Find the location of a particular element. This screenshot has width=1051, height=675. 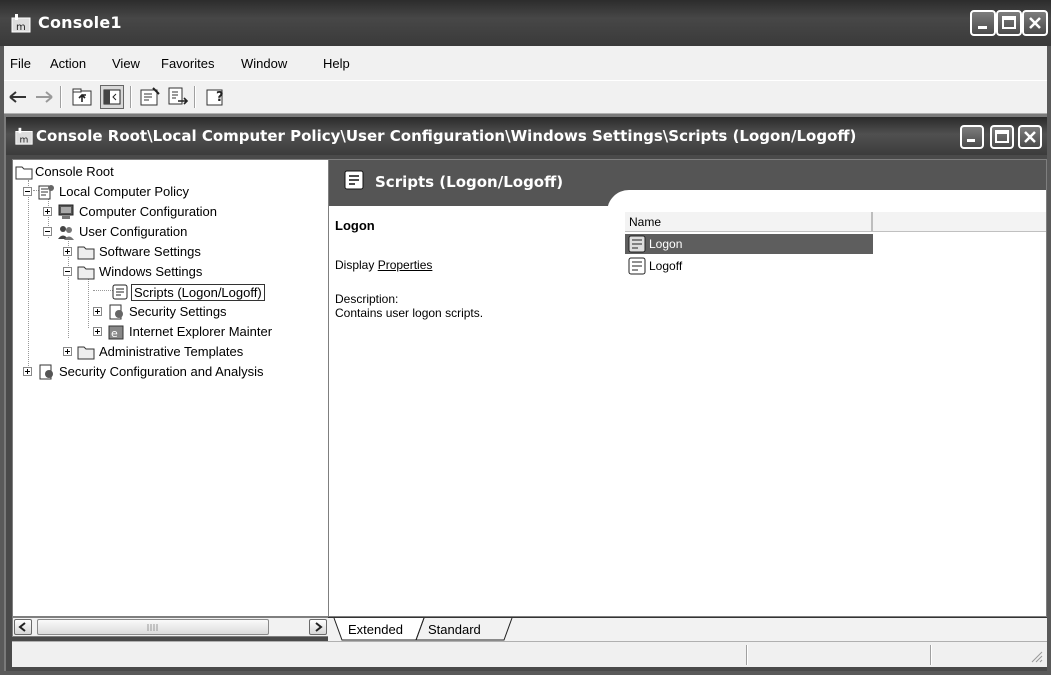

menu-bar: File Action View Favorites Window Help is located at coordinates (525, 63).